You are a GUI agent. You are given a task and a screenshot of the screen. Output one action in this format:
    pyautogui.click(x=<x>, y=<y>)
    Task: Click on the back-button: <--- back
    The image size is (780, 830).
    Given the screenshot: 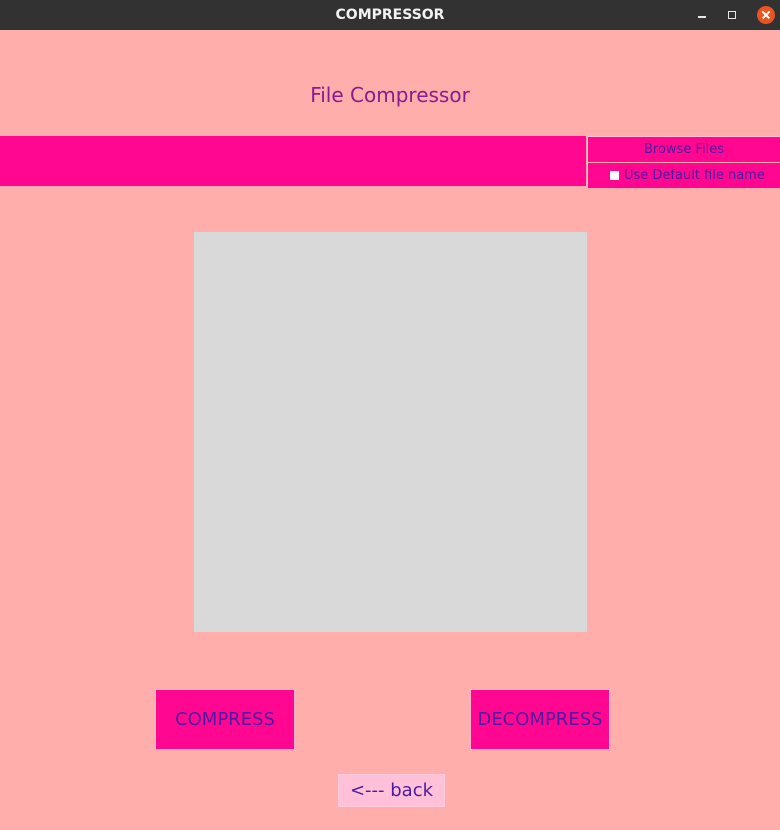 What is the action you would take?
    pyautogui.click(x=391, y=790)
    